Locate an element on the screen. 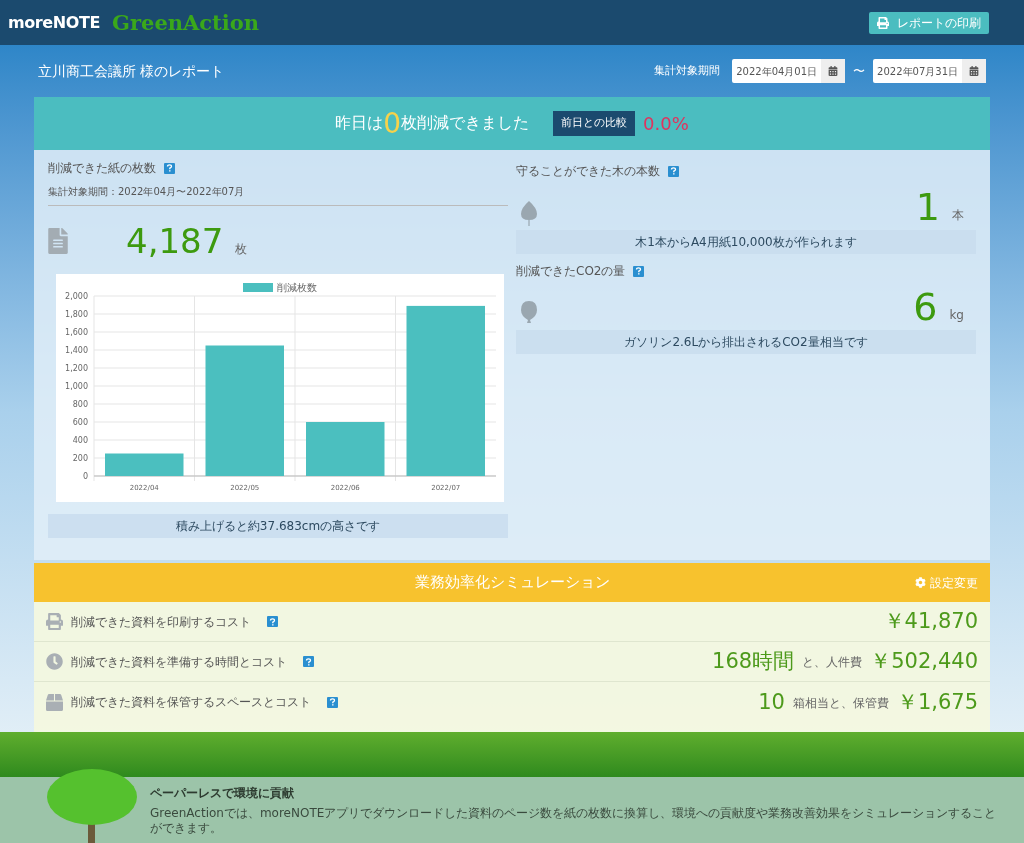 The height and width of the screenshot is (843, 1024). logo: moreNOTE is located at coordinates (54, 22).